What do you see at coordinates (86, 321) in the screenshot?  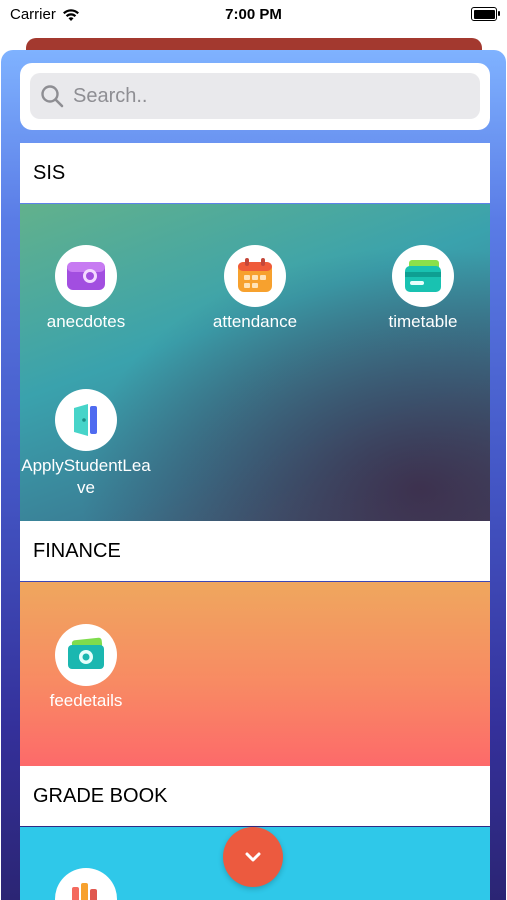 I see `app-label: anecdotes` at bounding box center [86, 321].